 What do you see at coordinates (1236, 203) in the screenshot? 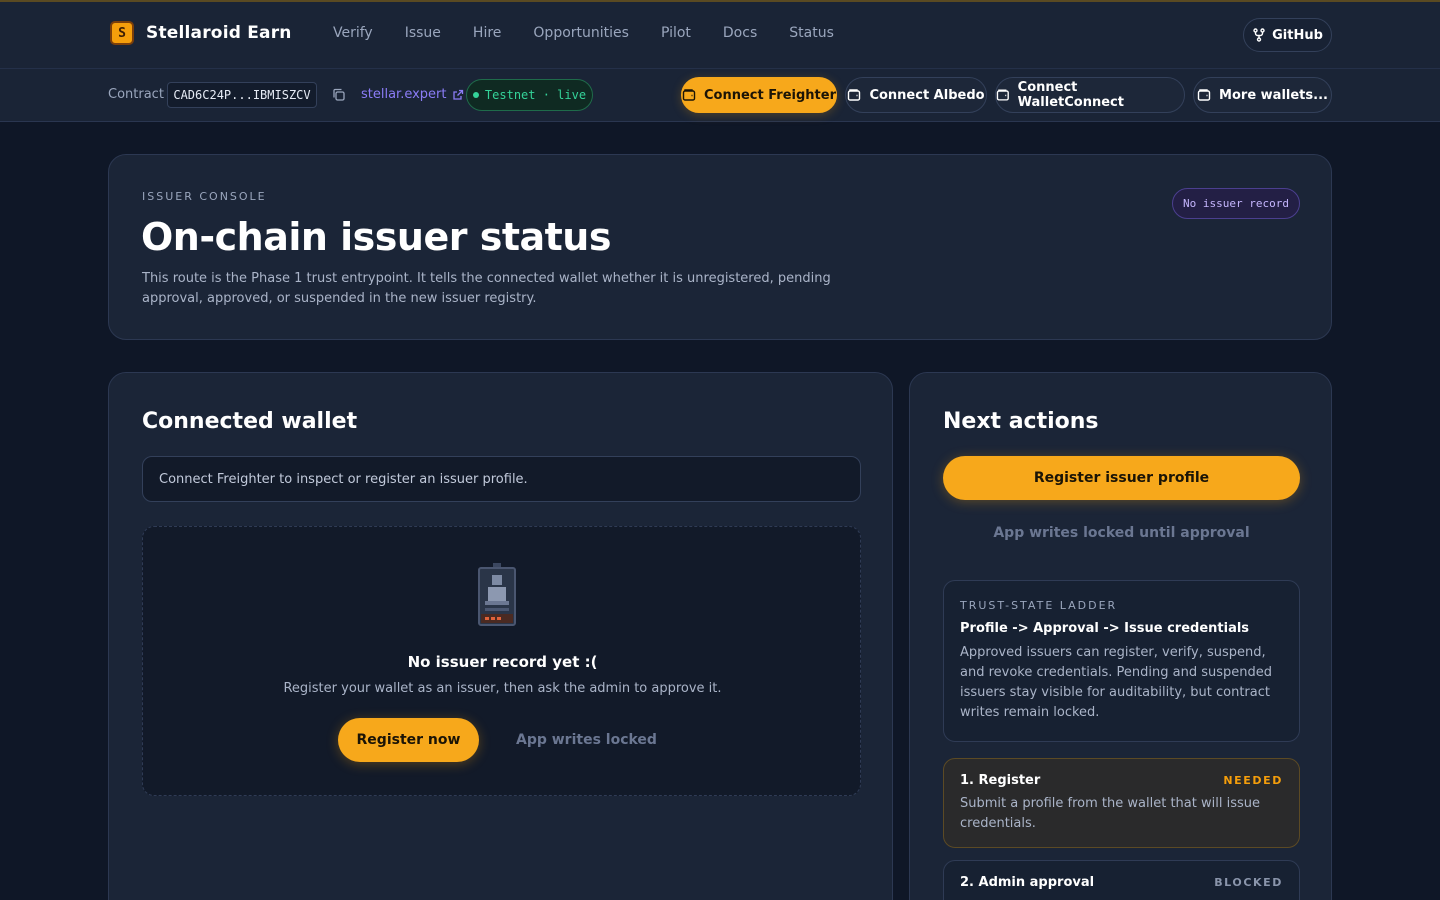
I see `issuer-status-badge: No issuer record` at bounding box center [1236, 203].